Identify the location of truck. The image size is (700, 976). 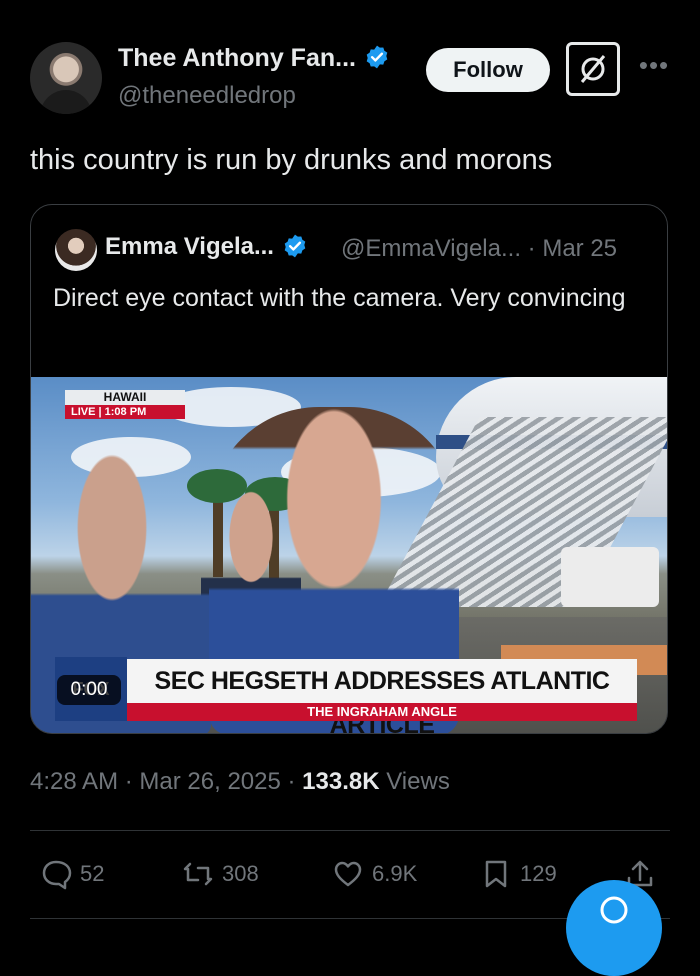
(610, 577).